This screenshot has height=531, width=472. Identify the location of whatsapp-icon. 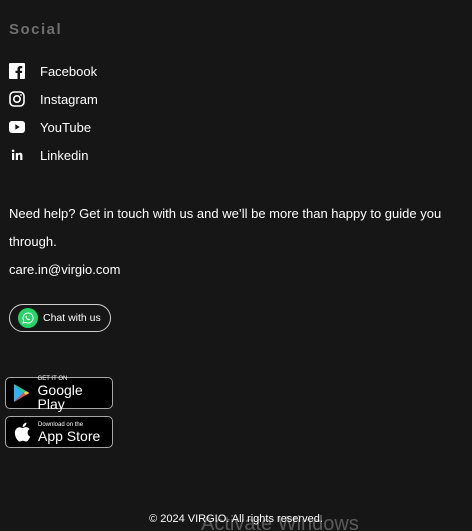
(28, 318).